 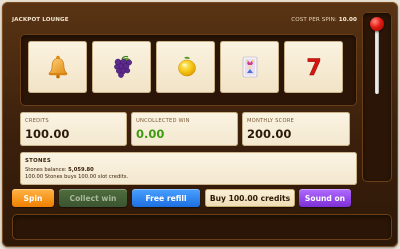 I want to click on credits-value: 100.00, so click(x=47, y=134).